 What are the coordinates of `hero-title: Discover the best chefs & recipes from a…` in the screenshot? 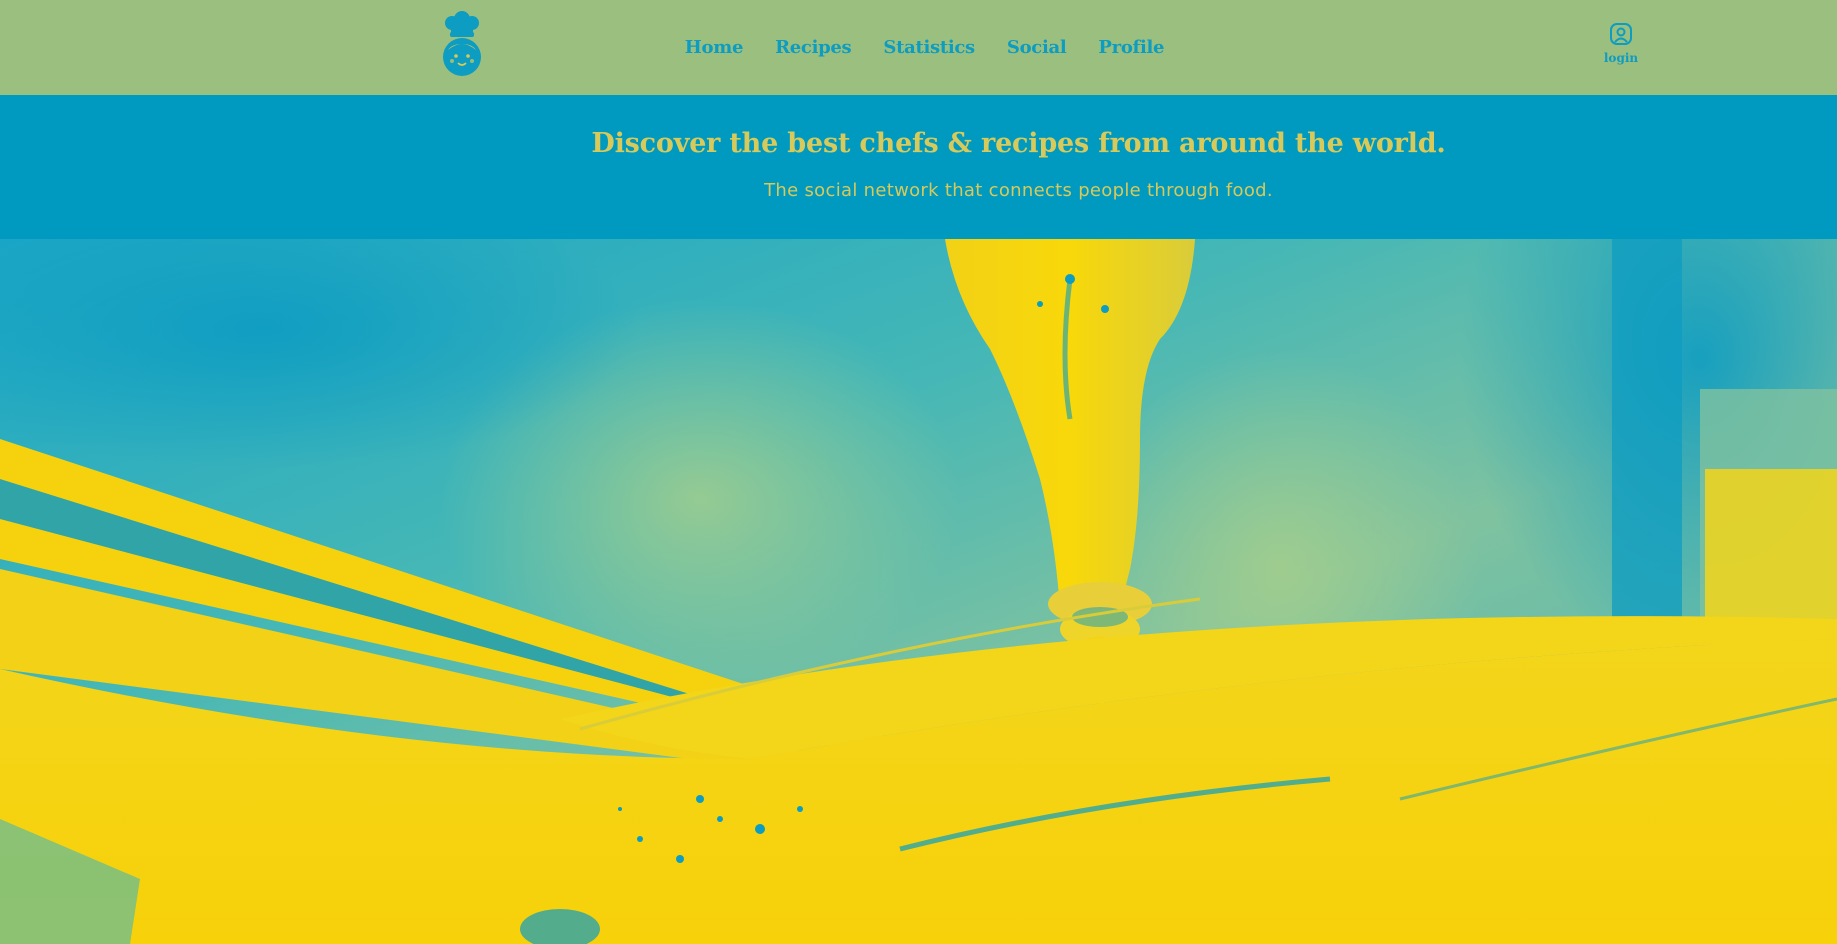 It's located at (1018, 143).